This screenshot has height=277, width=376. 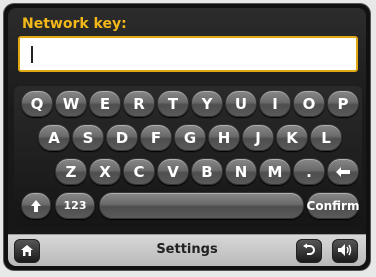 What do you see at coordinates (71, 103) in the screenshot?
I see `key-w: W` at bounding box center [71, 103].